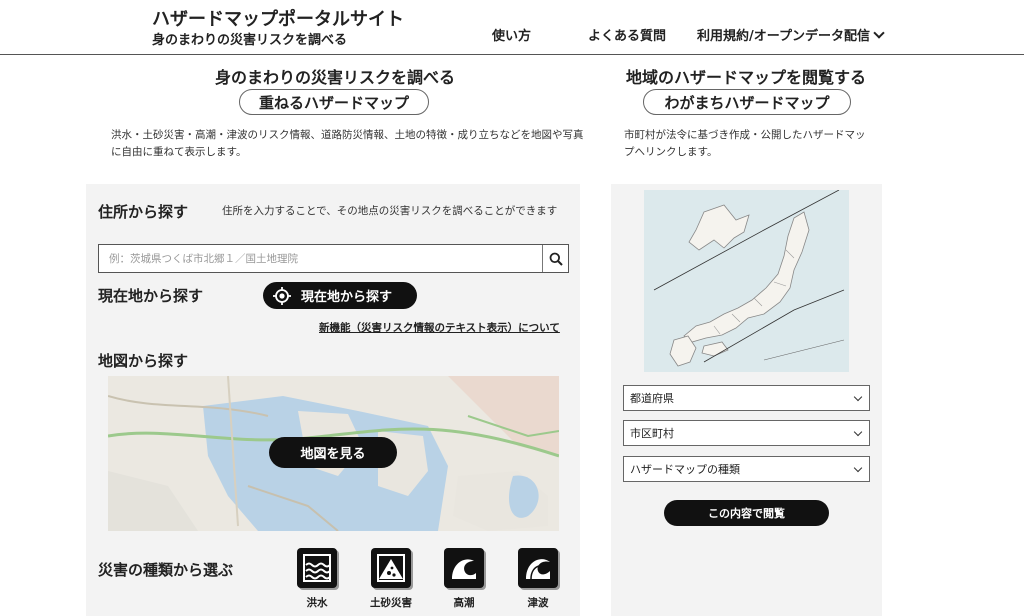 This screenshot has height=616, width=1024. Describe the element at coordinates (746, 433) in the screenshot. I see `municipality-select: 市区町村` at that location.